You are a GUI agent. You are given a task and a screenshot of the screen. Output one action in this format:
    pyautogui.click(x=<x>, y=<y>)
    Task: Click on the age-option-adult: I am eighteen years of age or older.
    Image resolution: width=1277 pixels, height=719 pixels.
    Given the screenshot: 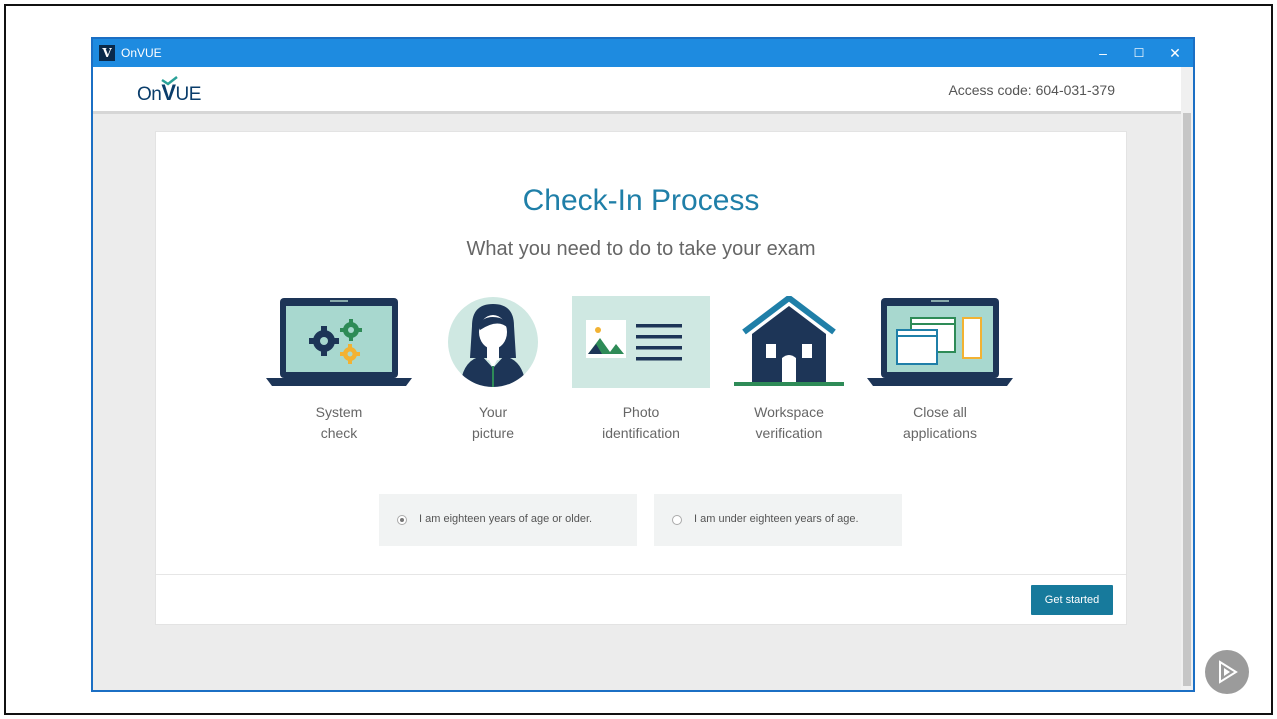 What is the action you would take?
    pyautogui.click(x=508, y=520)
    